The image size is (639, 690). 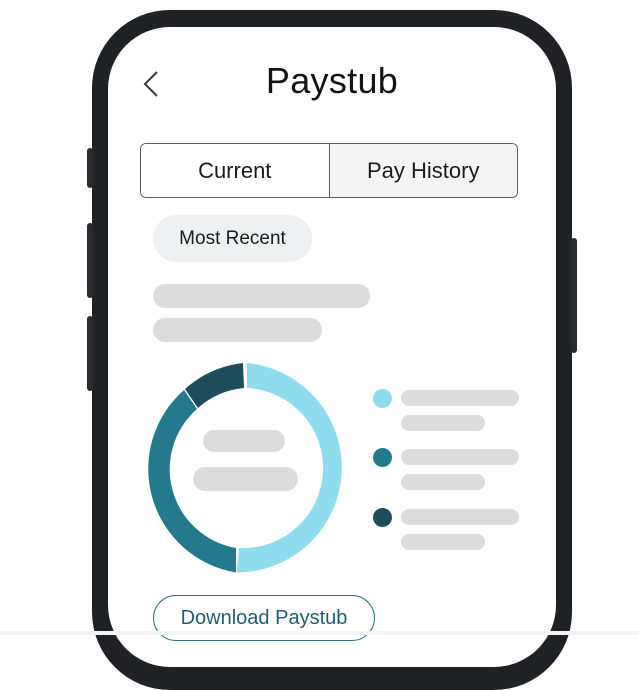 What do you see at coordinates (232, 238) in the screenshot?
I see `most-recent-filter-chip: Most Recent` at bounding box center [232, 238].